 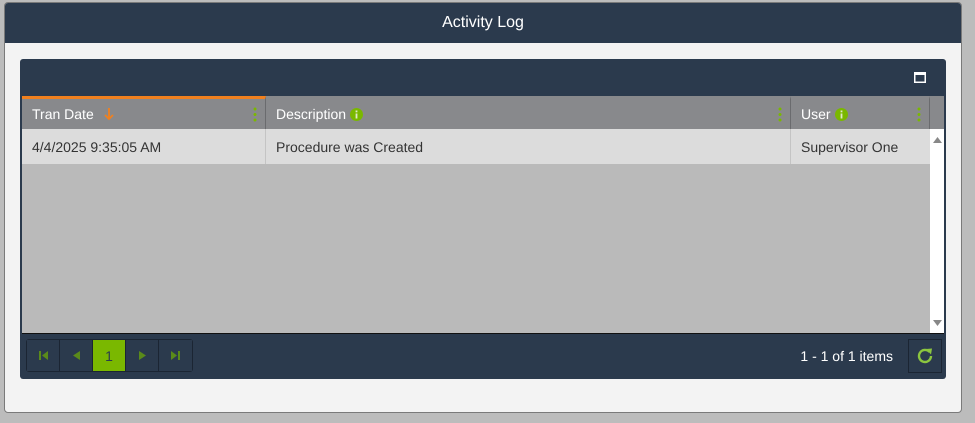 I want to click on column-title: Tran Date, so click(x=63, y=114).